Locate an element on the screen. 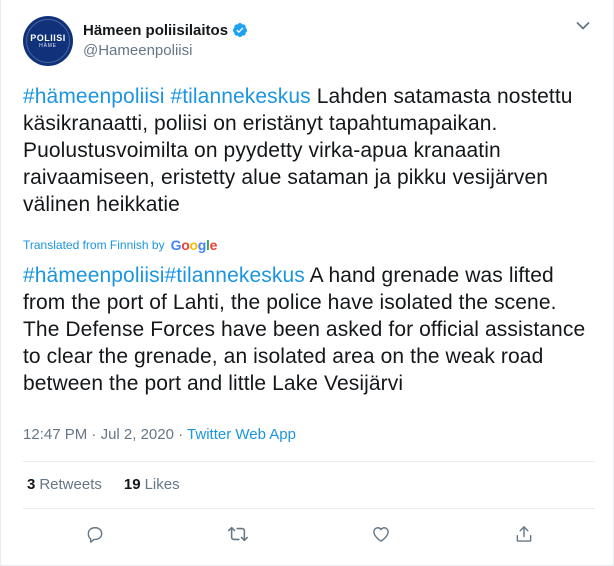  google-logo: Google is located at coordinates (194, 245).